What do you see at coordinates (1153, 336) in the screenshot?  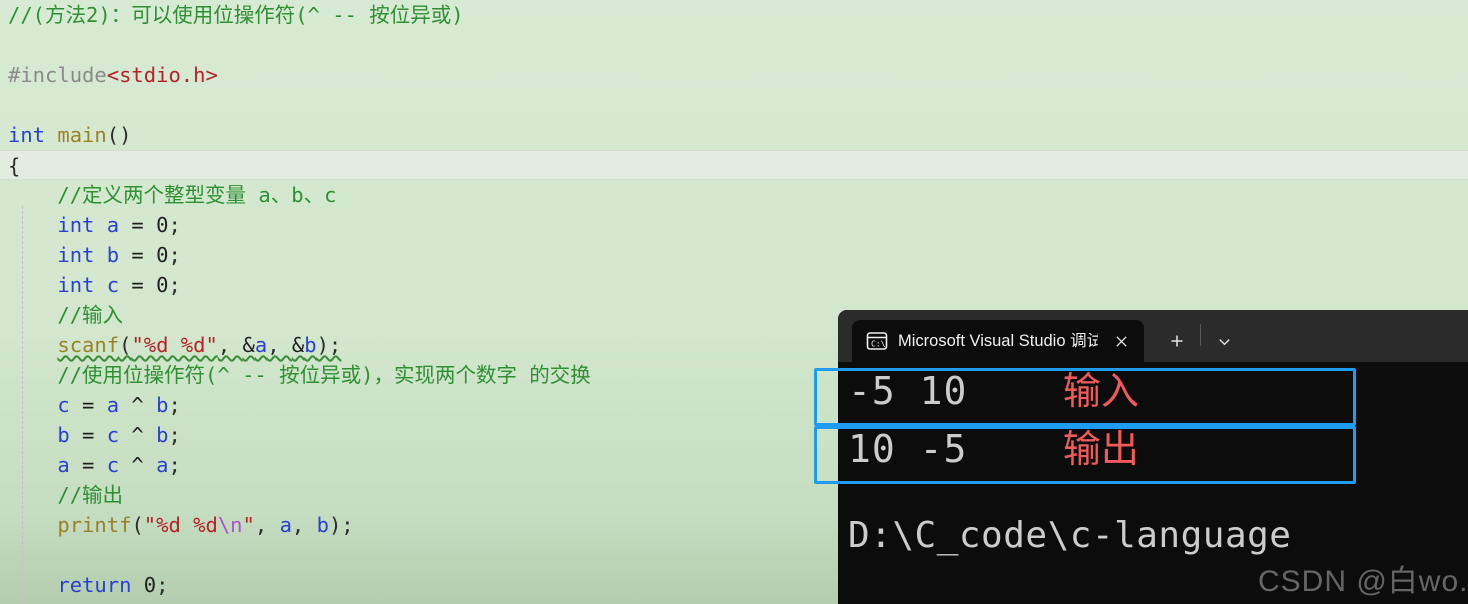 I see `terminal-titlebar: C:\ Microsoft Visual Studio 调试控` at bounding box center [1153, 336].